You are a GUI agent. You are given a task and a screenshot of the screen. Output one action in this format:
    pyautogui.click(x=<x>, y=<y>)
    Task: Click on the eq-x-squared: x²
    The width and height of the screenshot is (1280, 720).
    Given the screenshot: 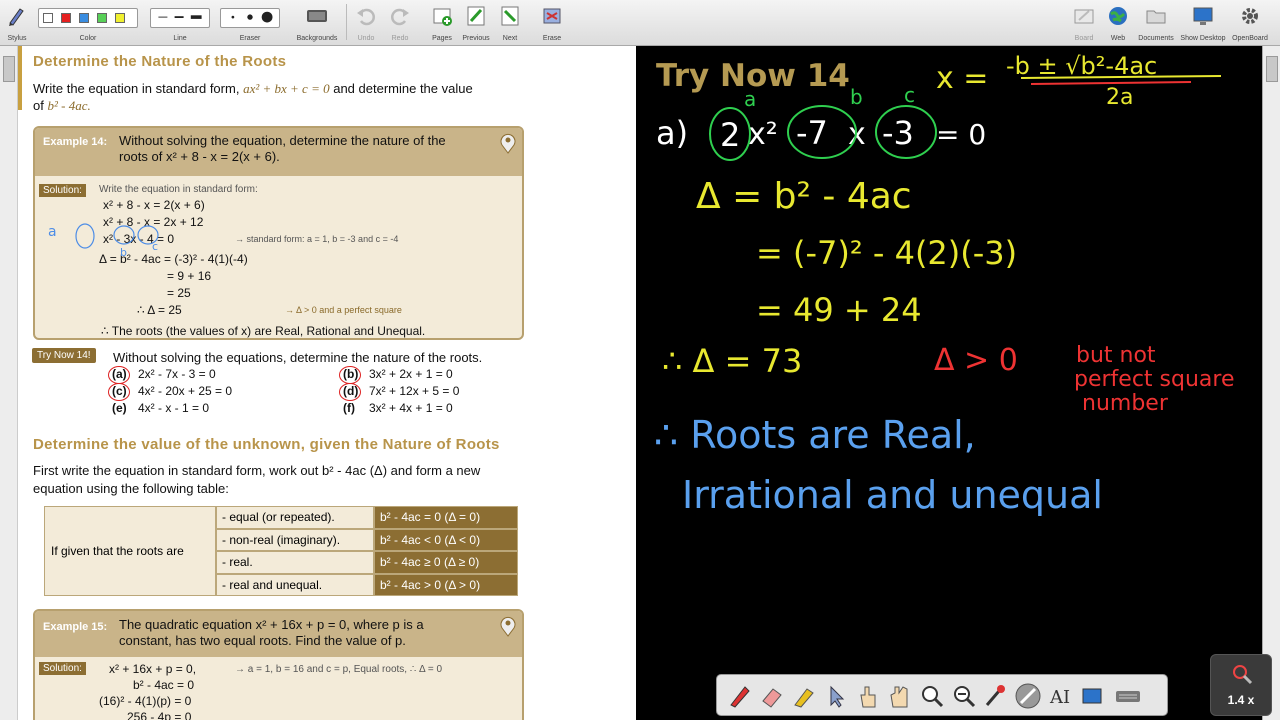 What is the action you would take?
    pyautogui.click(x=763, y=134)
    